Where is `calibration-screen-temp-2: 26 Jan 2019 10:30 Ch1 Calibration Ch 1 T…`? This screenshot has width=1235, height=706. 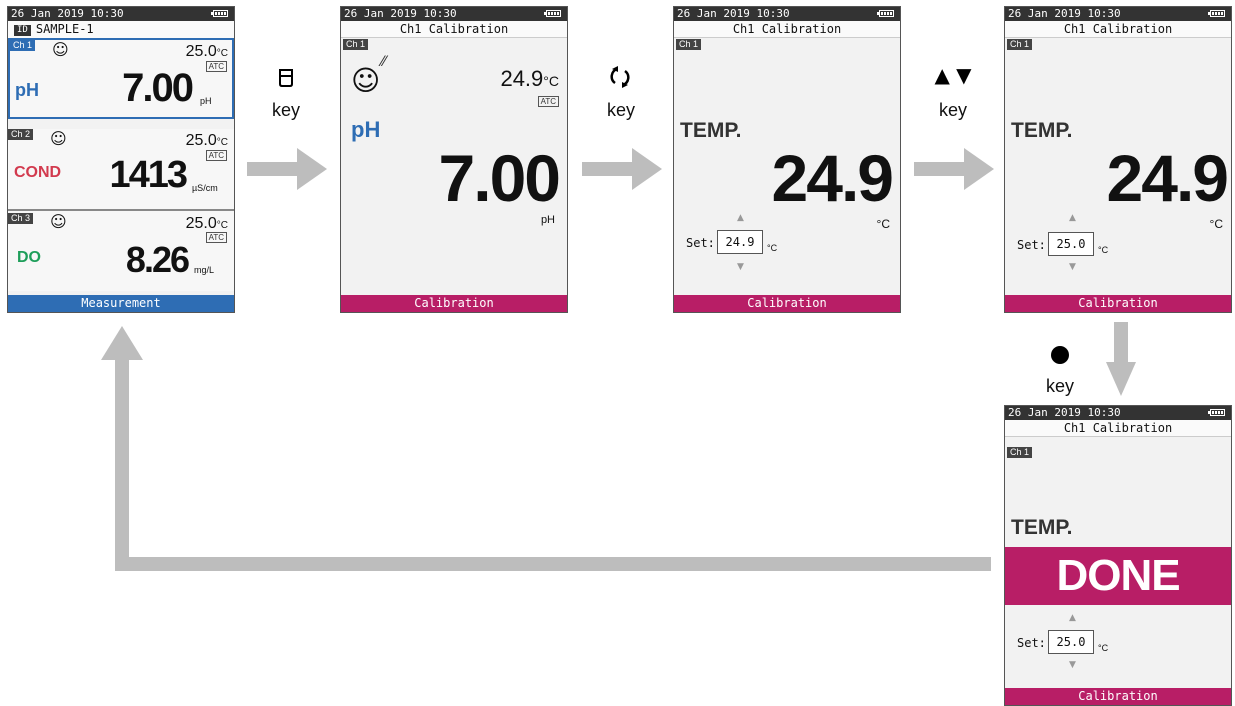 calibration-screen-temp-2: 26 Jan 2019 10:30 Ch1 Calibration Ch 1 T… is located at coordinates (1118, 159).